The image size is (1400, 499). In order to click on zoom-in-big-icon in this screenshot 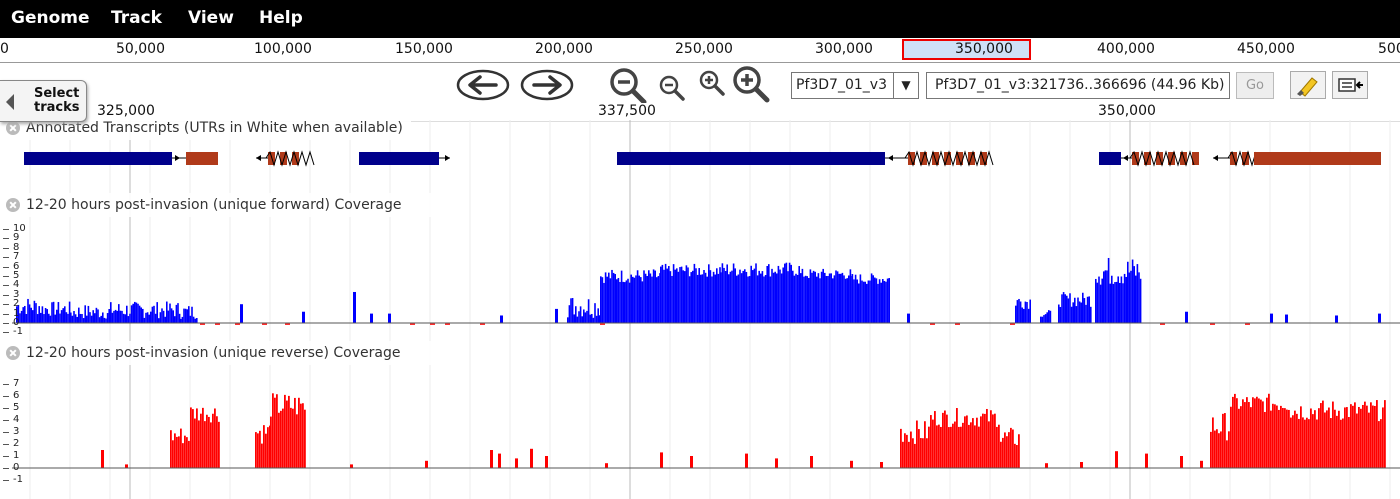, I will do `click(751, 85)`.